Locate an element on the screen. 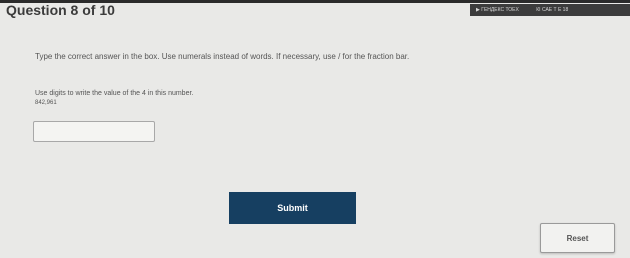 This screenshot has width=630, height=258. question-title: Question 8 of 10 is located at coordinates (60, 10).